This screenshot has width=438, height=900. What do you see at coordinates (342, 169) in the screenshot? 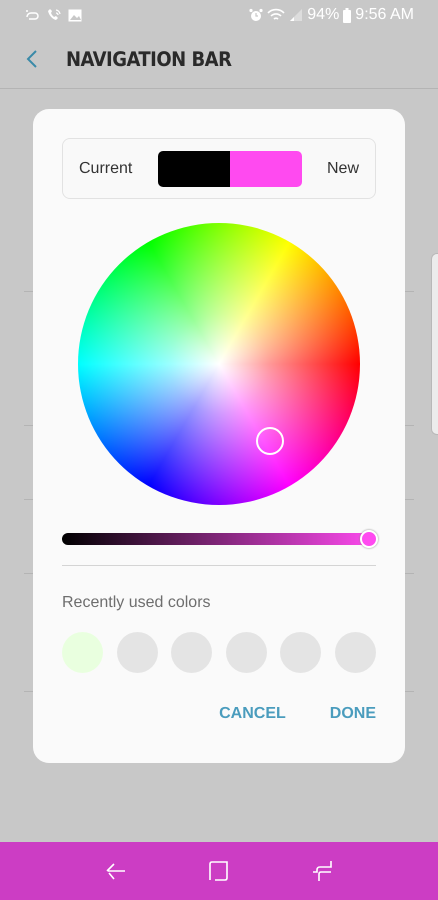
I see `new-label: New` at bounding box center [342, 169].